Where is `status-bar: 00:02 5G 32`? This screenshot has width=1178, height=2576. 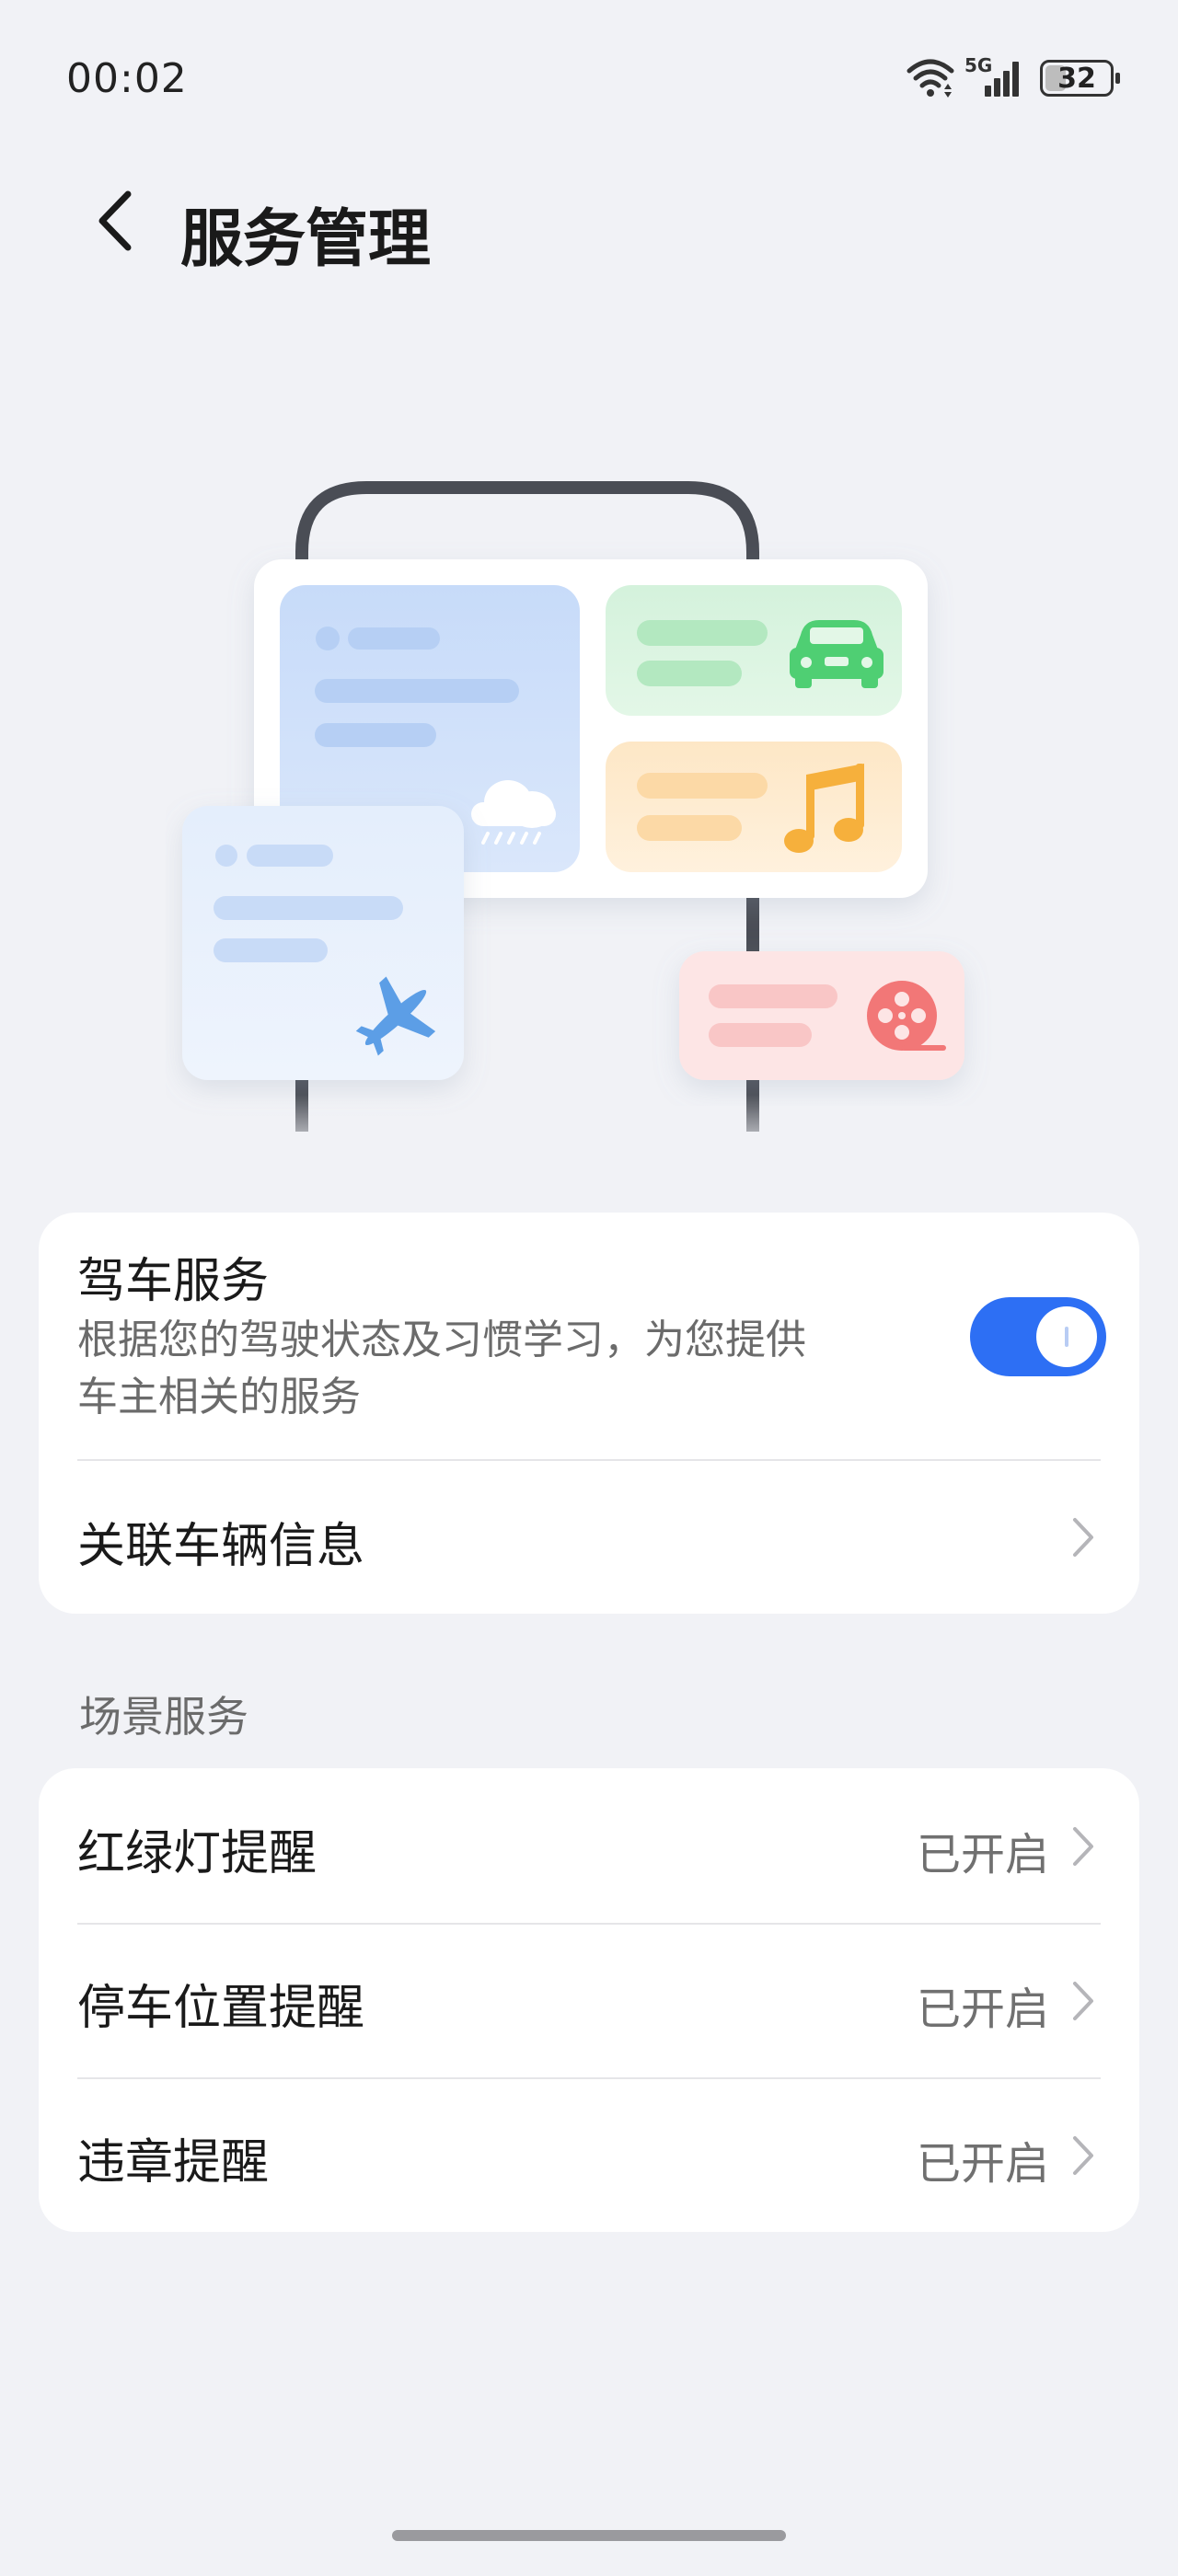 status-bar: 00:02 5G 32 is located at coordinates (589, 78).